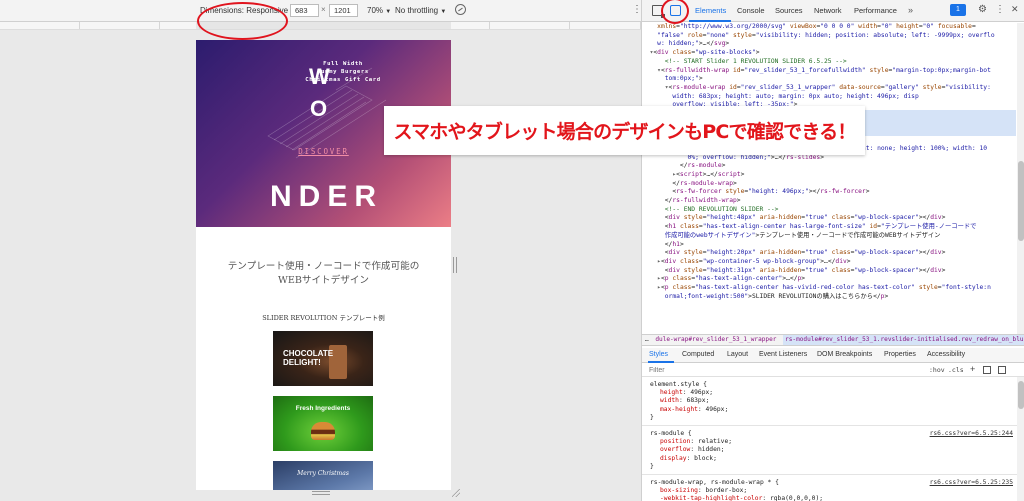 Image resolution: width=1024 pixels, height=501 pixels. I want to click on css-property: overflow: hidden;, so click(833, 450).